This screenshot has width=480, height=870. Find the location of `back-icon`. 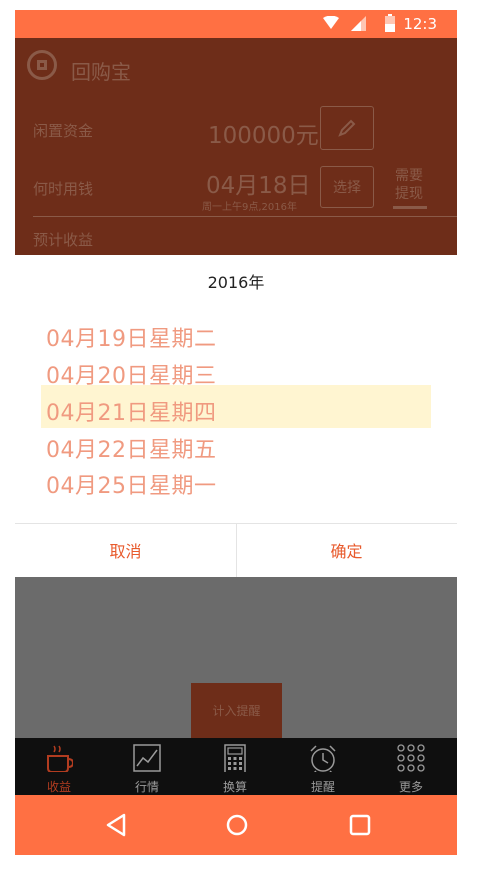

back-icon is located at coordinates (116, 825).